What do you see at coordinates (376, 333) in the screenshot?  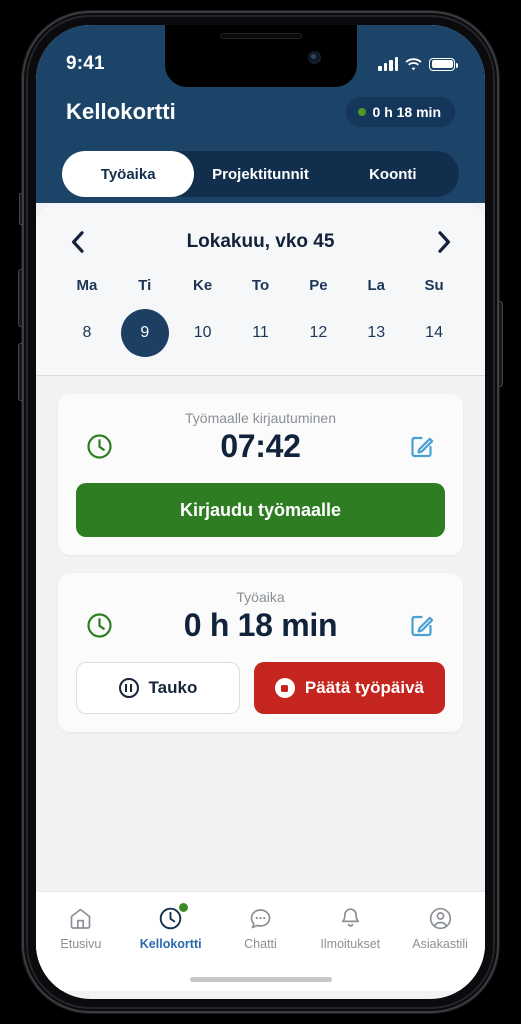 I see `calendar-day: 13` at bounding box center [376, 333].